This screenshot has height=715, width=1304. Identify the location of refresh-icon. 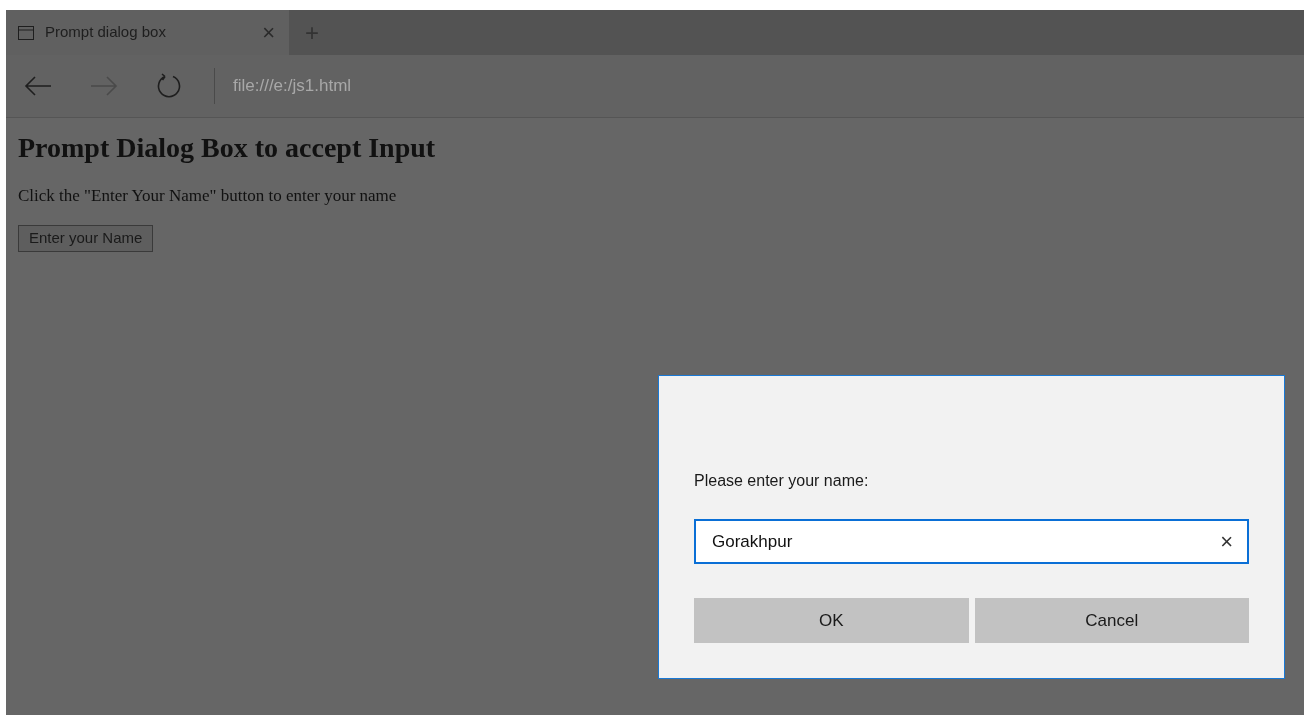
(169, 86).